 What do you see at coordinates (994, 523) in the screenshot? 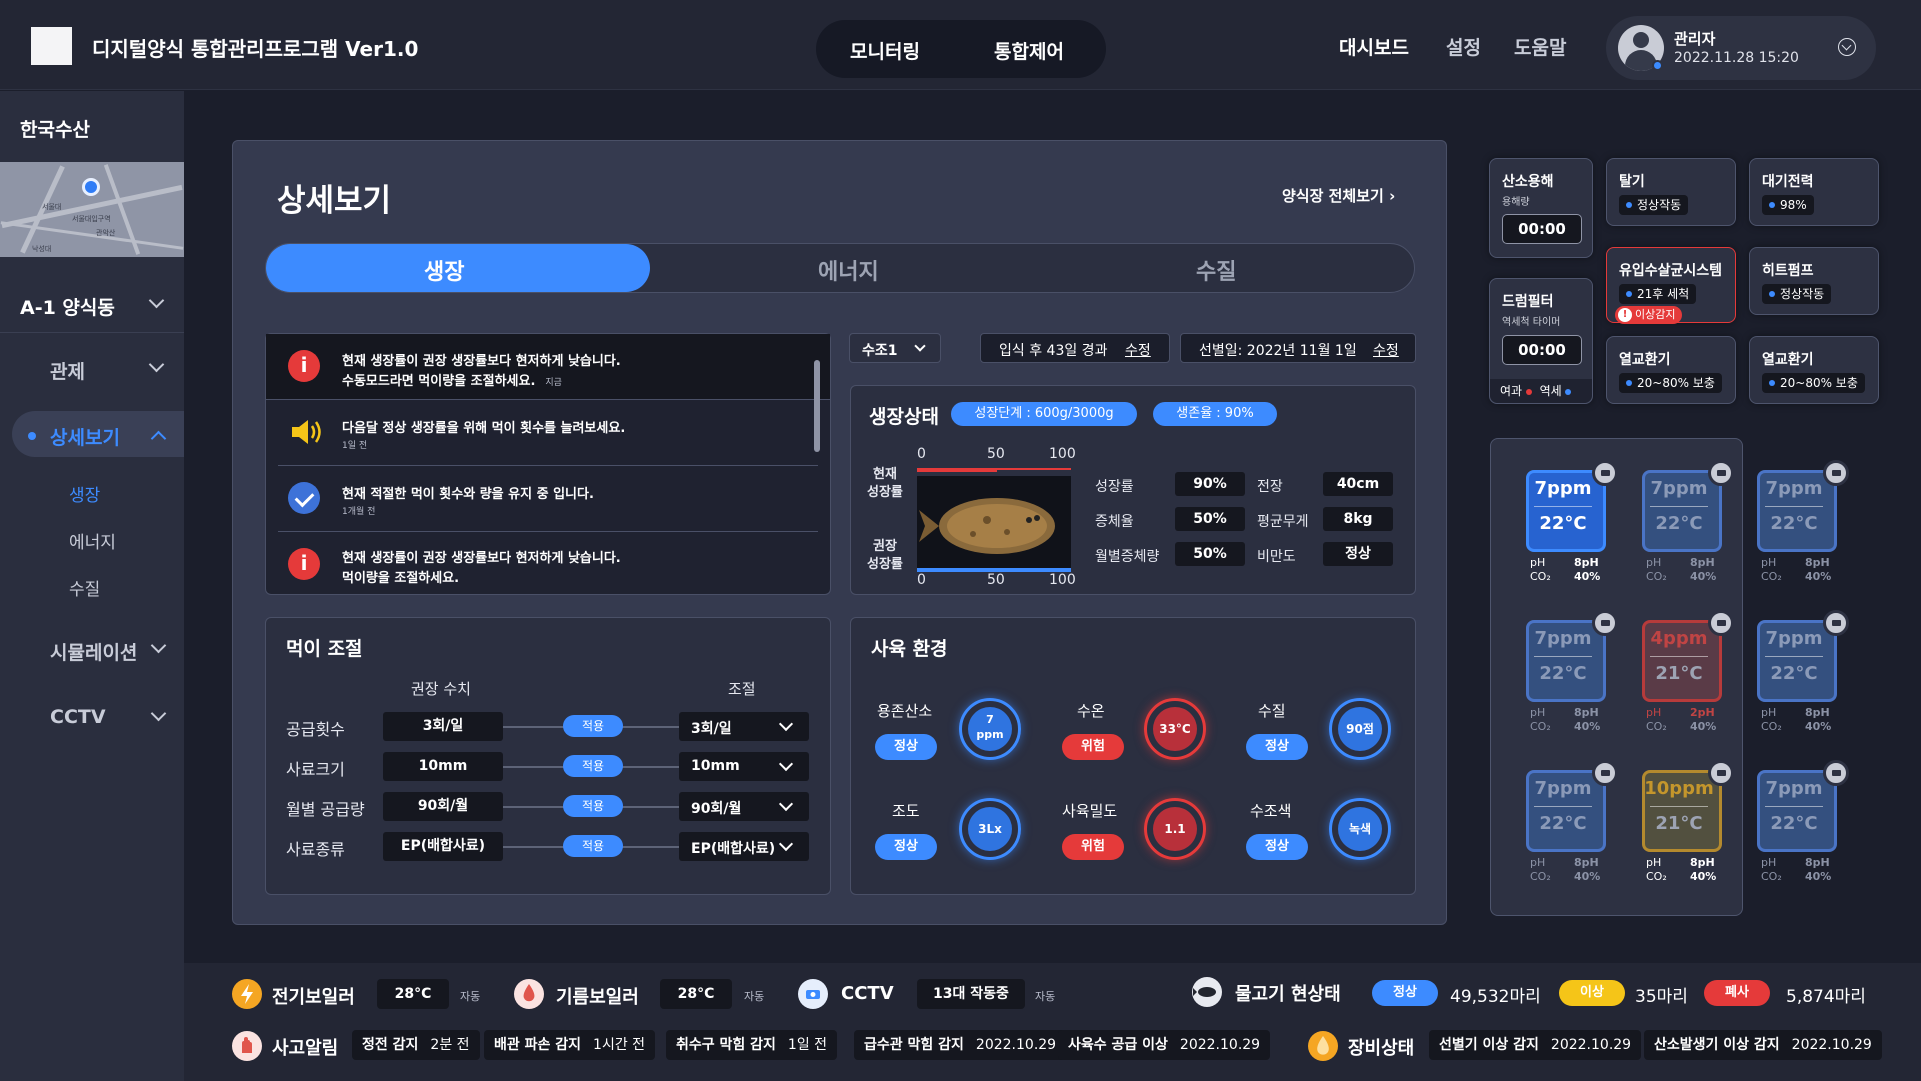
I see `fish-image` at bounding box center [994, 523].